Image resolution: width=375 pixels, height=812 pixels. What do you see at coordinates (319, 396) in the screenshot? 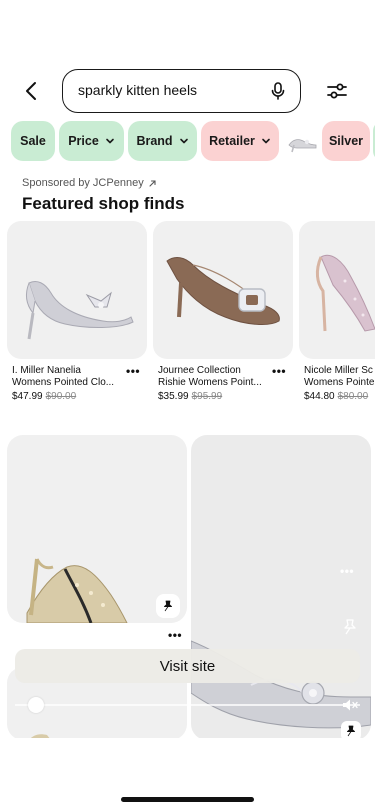
I see `current-price: $44.80` at bounding box center [319, 396].